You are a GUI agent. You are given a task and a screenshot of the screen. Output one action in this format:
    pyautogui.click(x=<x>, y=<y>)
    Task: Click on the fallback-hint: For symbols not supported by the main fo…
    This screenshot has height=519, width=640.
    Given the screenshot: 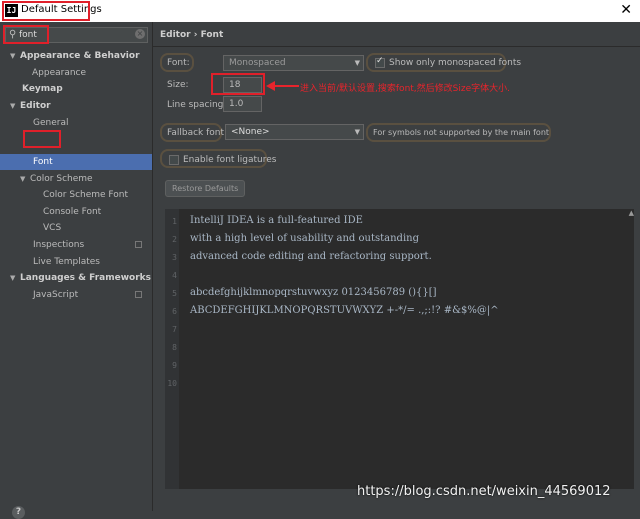 What is the action you would take?
    pyautogui.click(x=461, y=132)
    